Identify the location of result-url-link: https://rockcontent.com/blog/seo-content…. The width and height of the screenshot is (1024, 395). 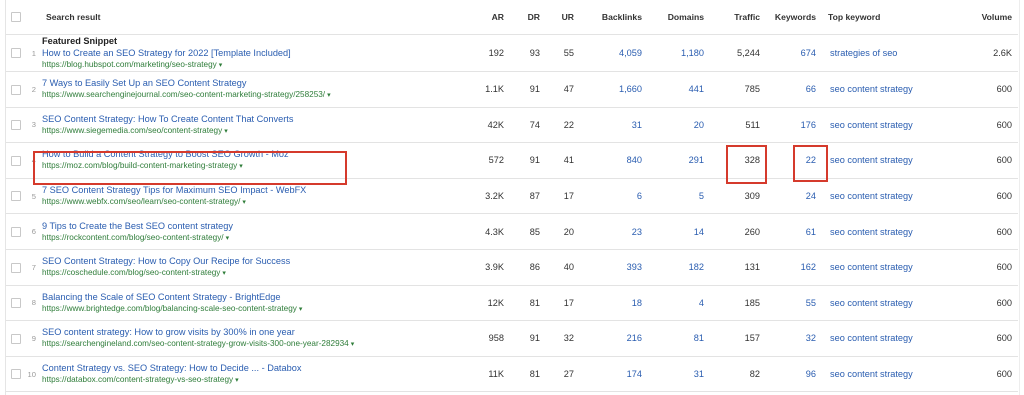
(133, 237).